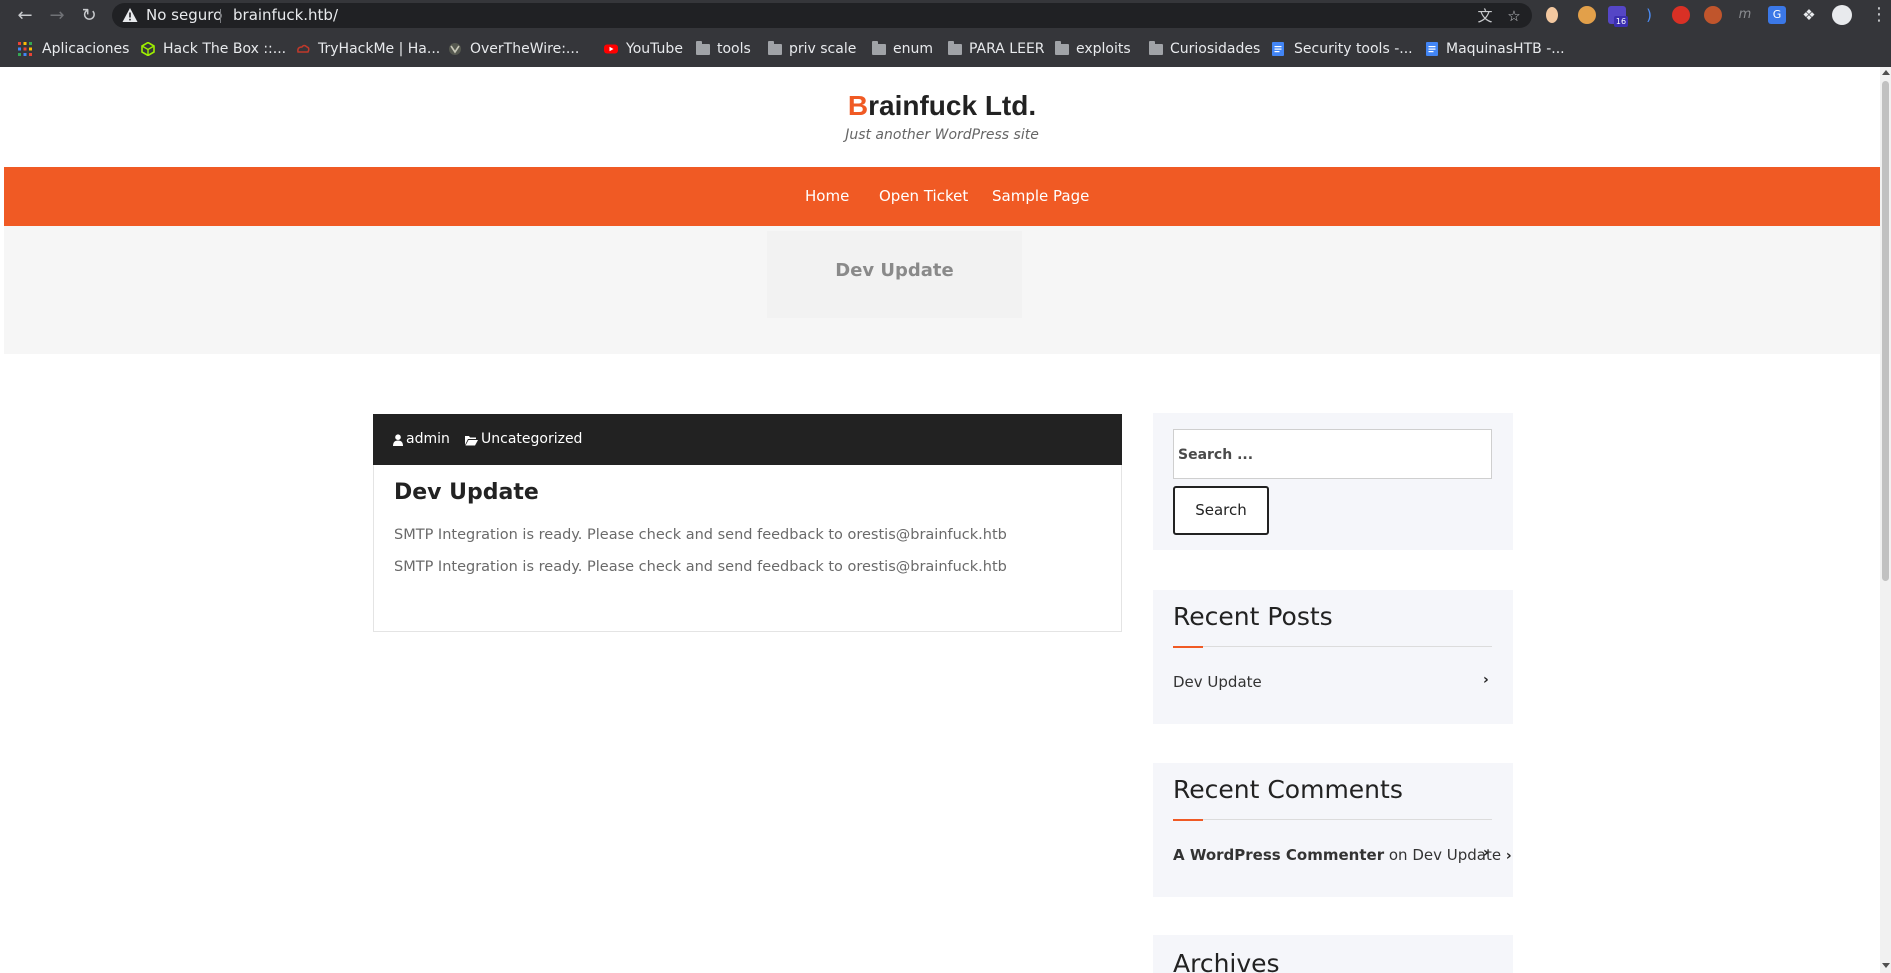 This screenshot has height=973, width=1891. What do you see at coordinates (1681, 15) in the screenshot?
I see `extension-stop-hand-icon` at bounding box center [1681, 15].